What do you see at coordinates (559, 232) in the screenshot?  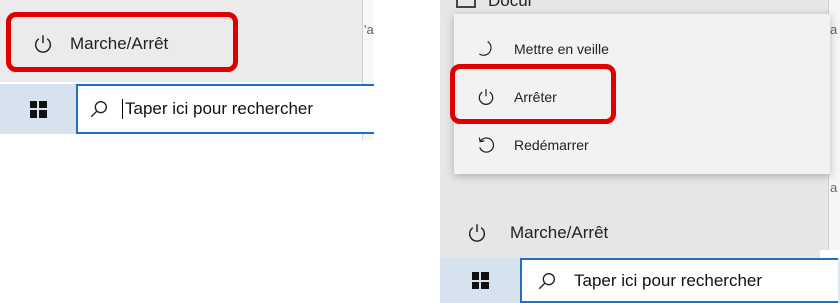 I see `power-label: Marche/Arrêt` at bounding box center [559, 232].